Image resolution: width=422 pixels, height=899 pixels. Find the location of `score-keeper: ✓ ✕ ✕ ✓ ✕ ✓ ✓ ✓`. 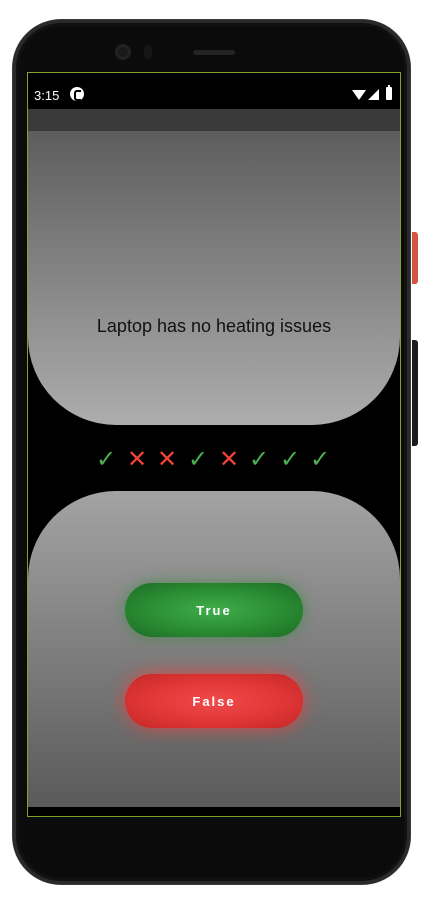

score-keeper: ✓ ✕ ✕ ✓ ✕ ✓ ✓ ✓ is located at coordinates (214, 460).